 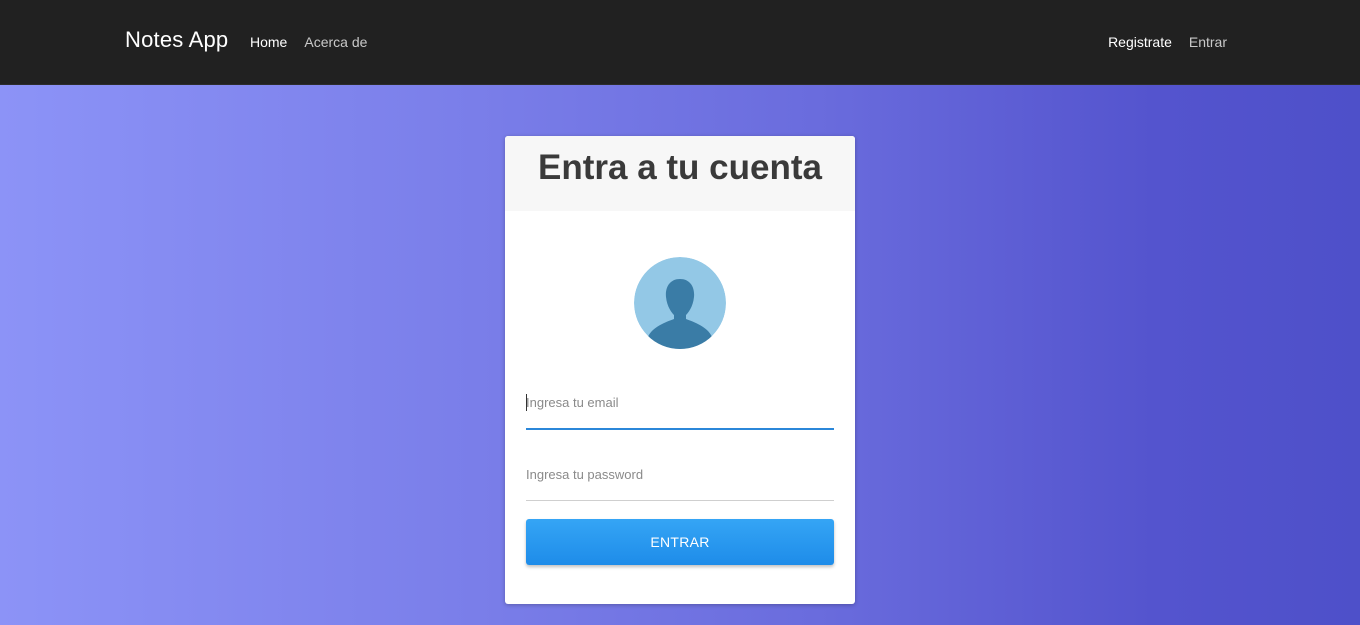 What do you see at coordinates (680, 402) in the screenshot?
I see `email-input` at bounding box center [680, 402].